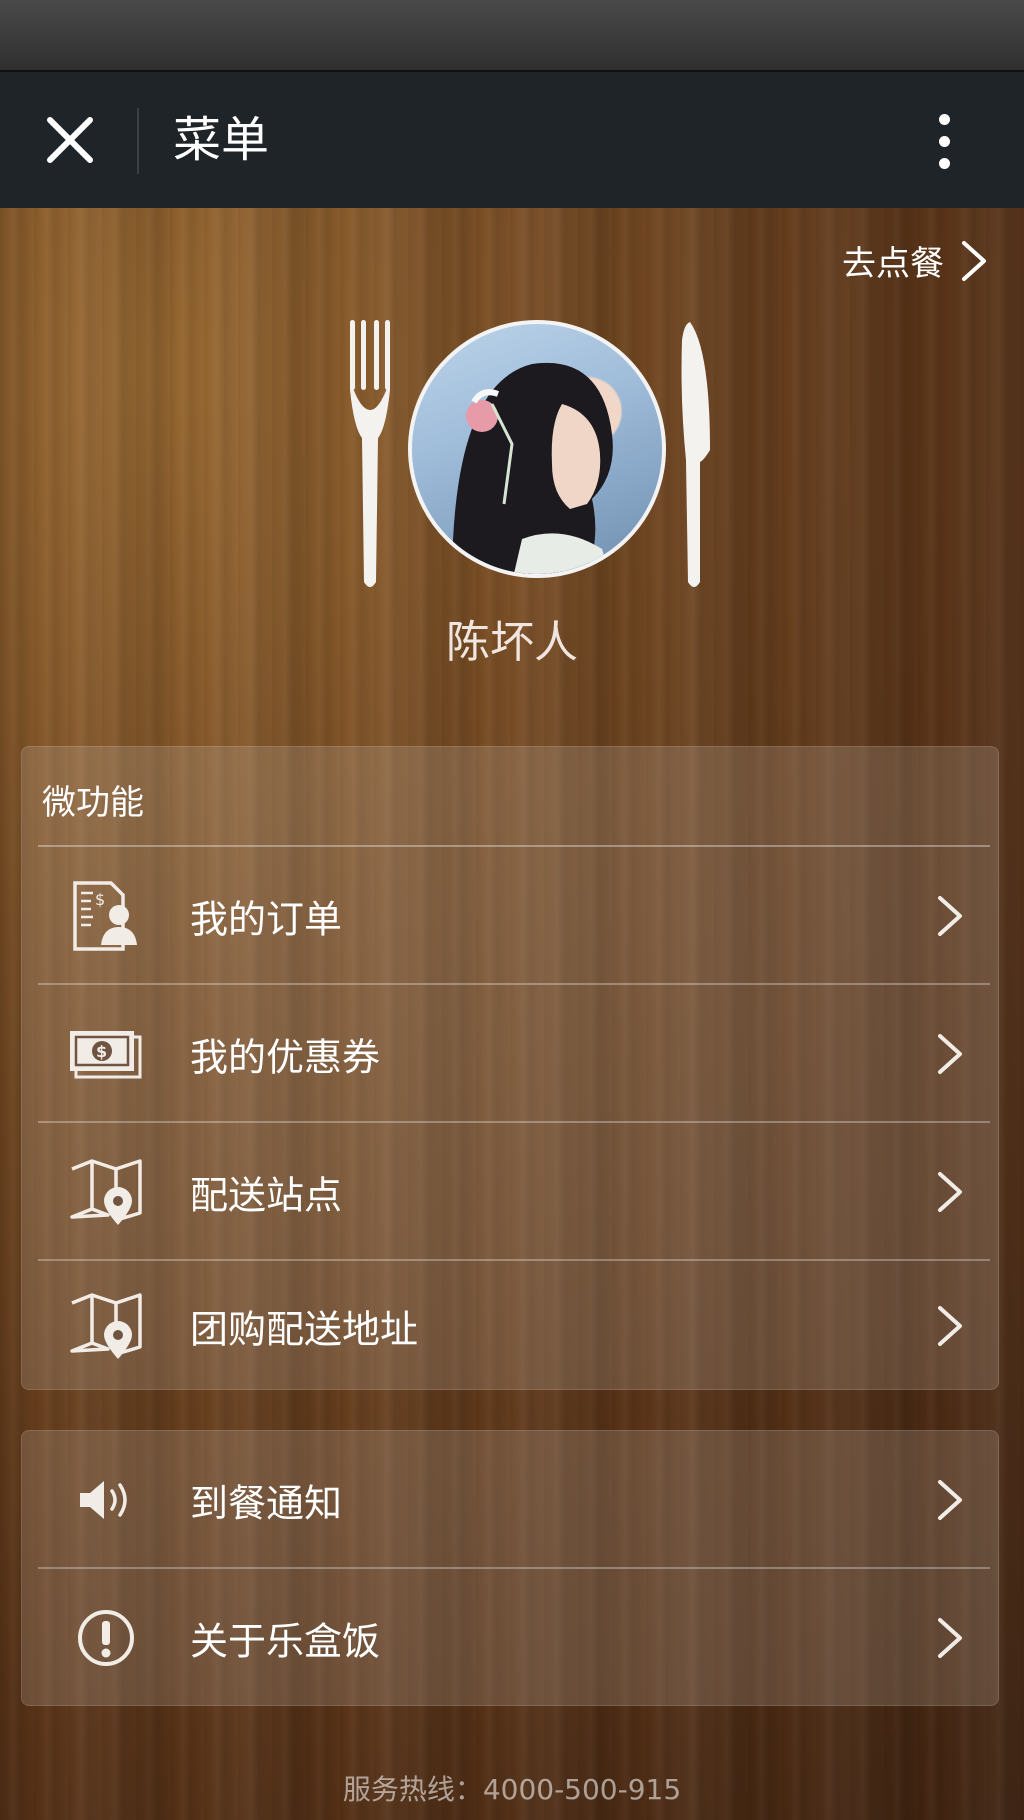 The height and width of the screenshot is (1820, 1024). Describe the element at coordinates (106, 1638) in the screenshot. I see `info-exclamation-icon` at that location.